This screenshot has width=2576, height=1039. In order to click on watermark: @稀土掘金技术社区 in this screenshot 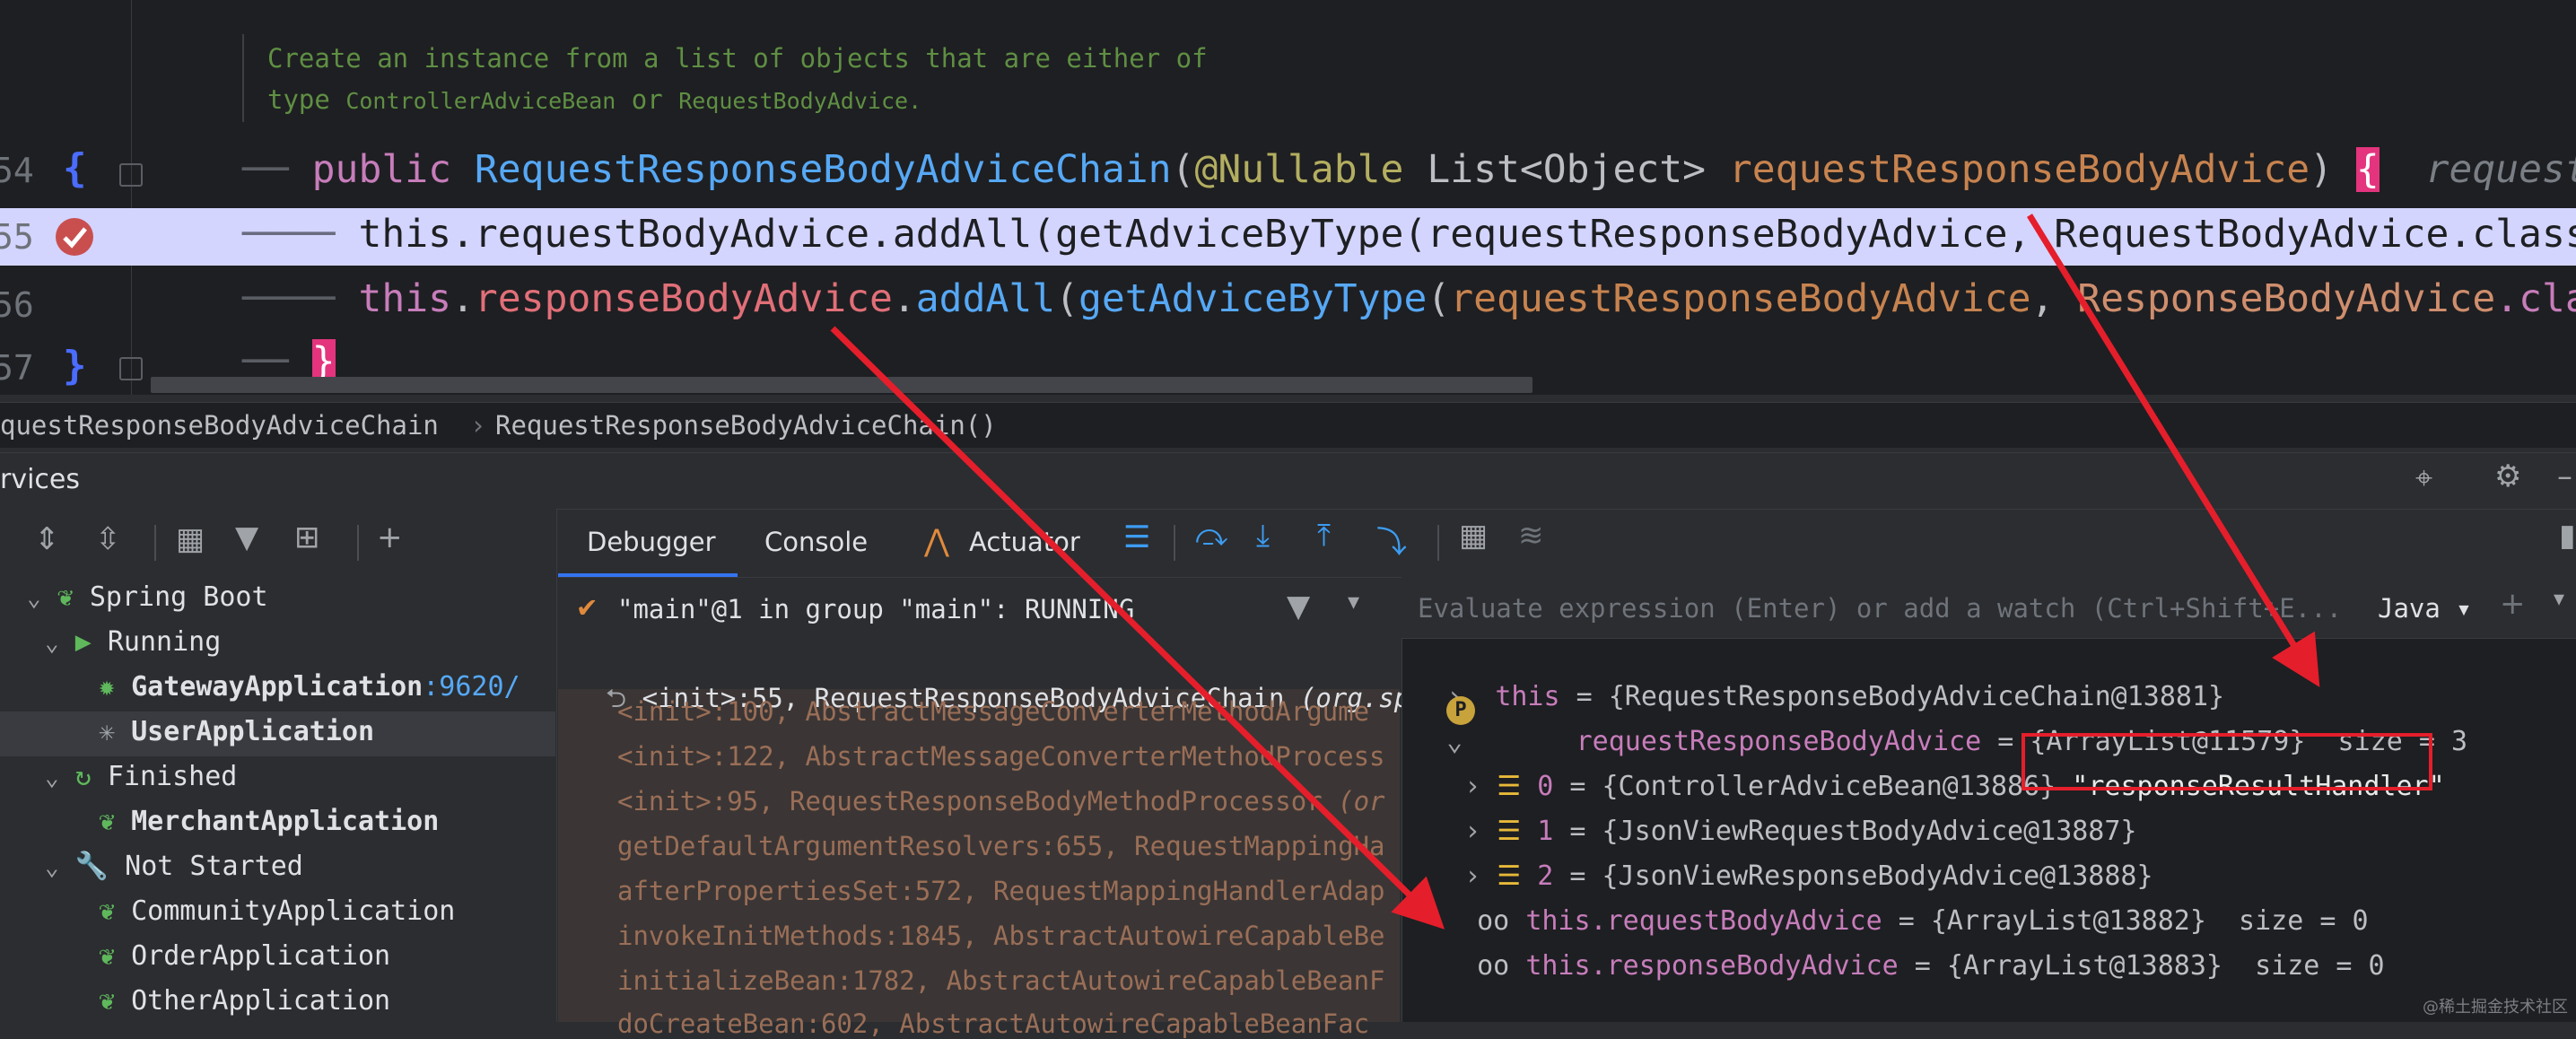, I will do `click(2495, 1007)`.